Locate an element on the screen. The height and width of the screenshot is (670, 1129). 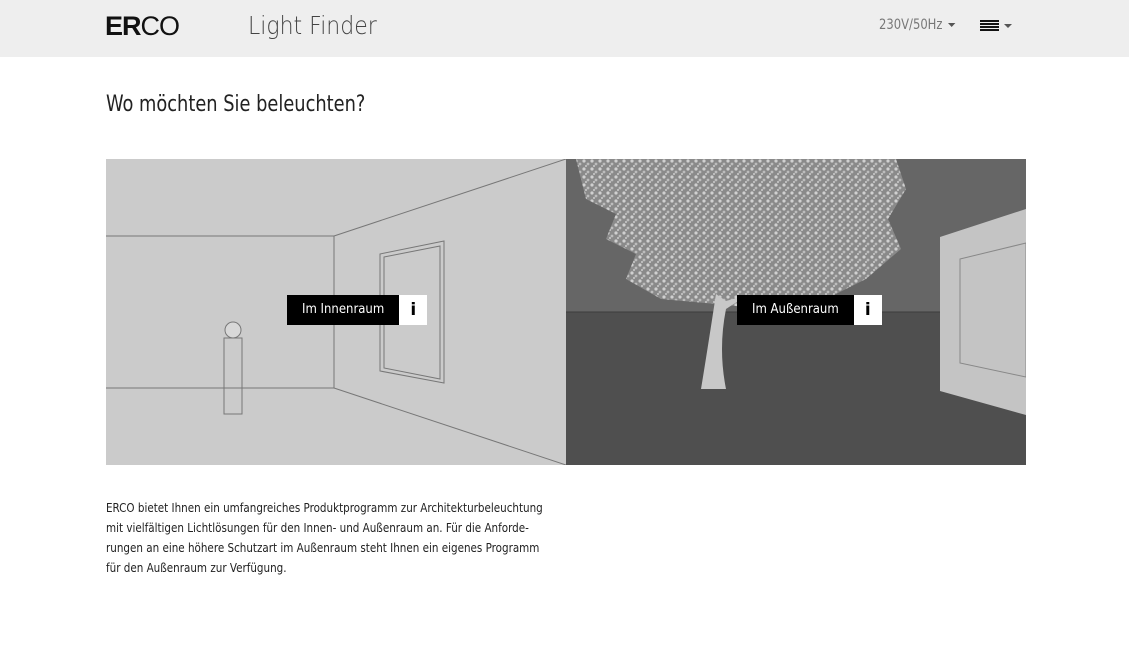
erco-logo: ERCO is located at coordinates (142, 26).